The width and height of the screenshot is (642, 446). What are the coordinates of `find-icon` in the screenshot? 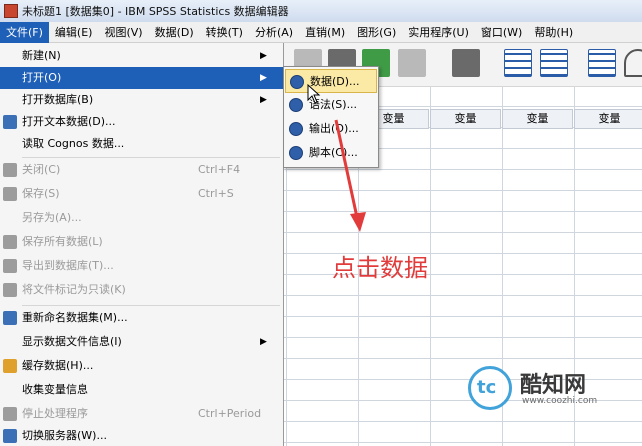 It's located at (466, 63).